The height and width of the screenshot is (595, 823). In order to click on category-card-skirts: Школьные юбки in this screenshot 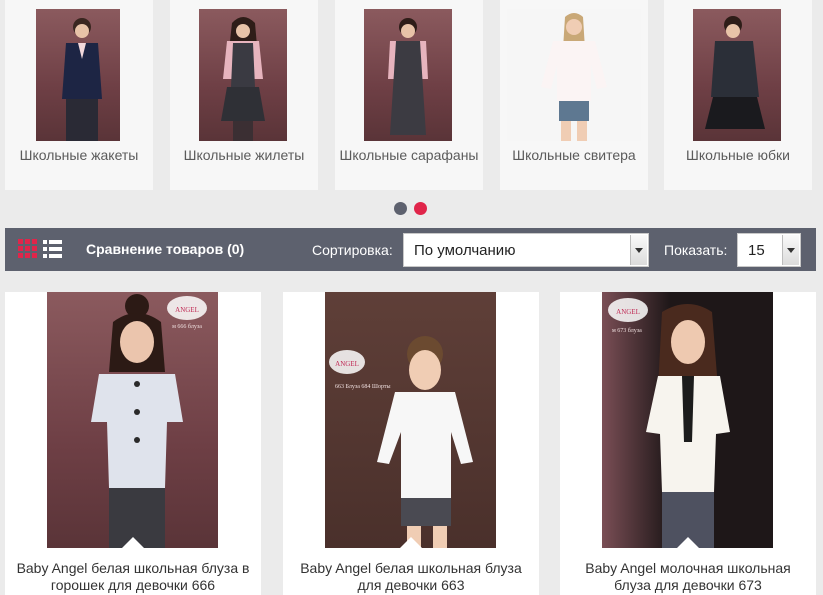, I will do `click(738, 95)`.